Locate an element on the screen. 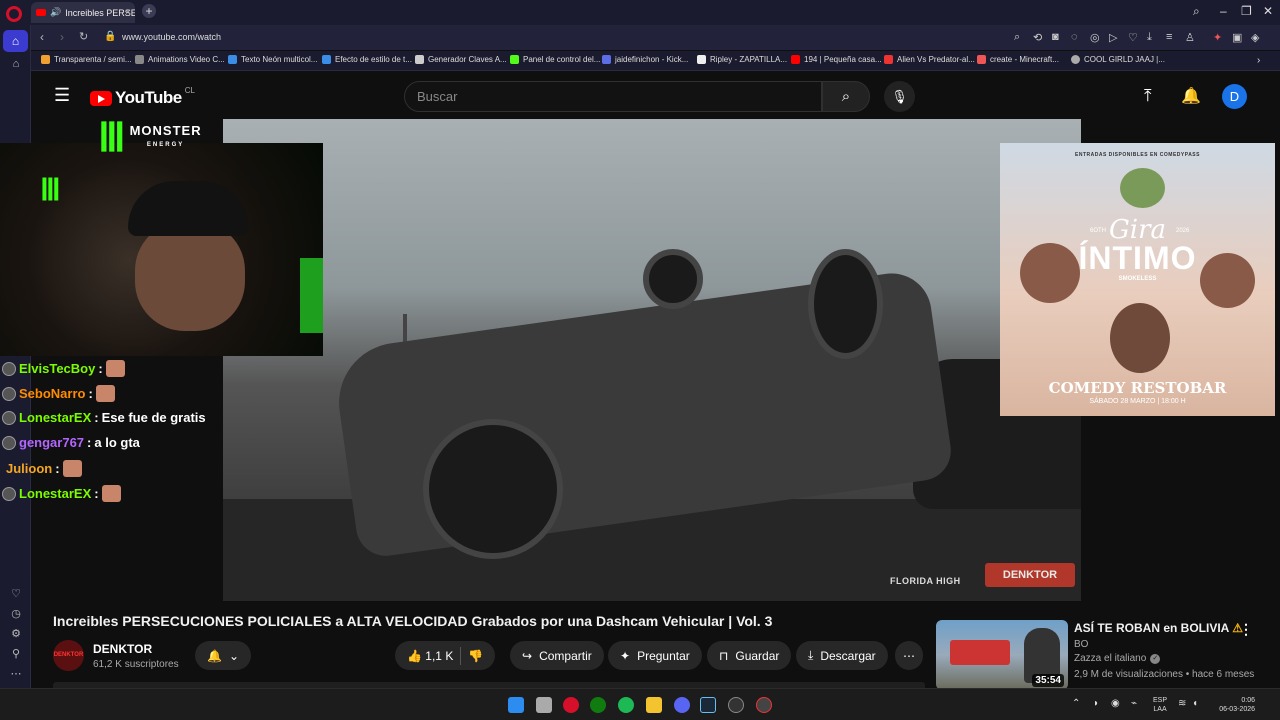  steam-icon is located at coordinates (708, 705).